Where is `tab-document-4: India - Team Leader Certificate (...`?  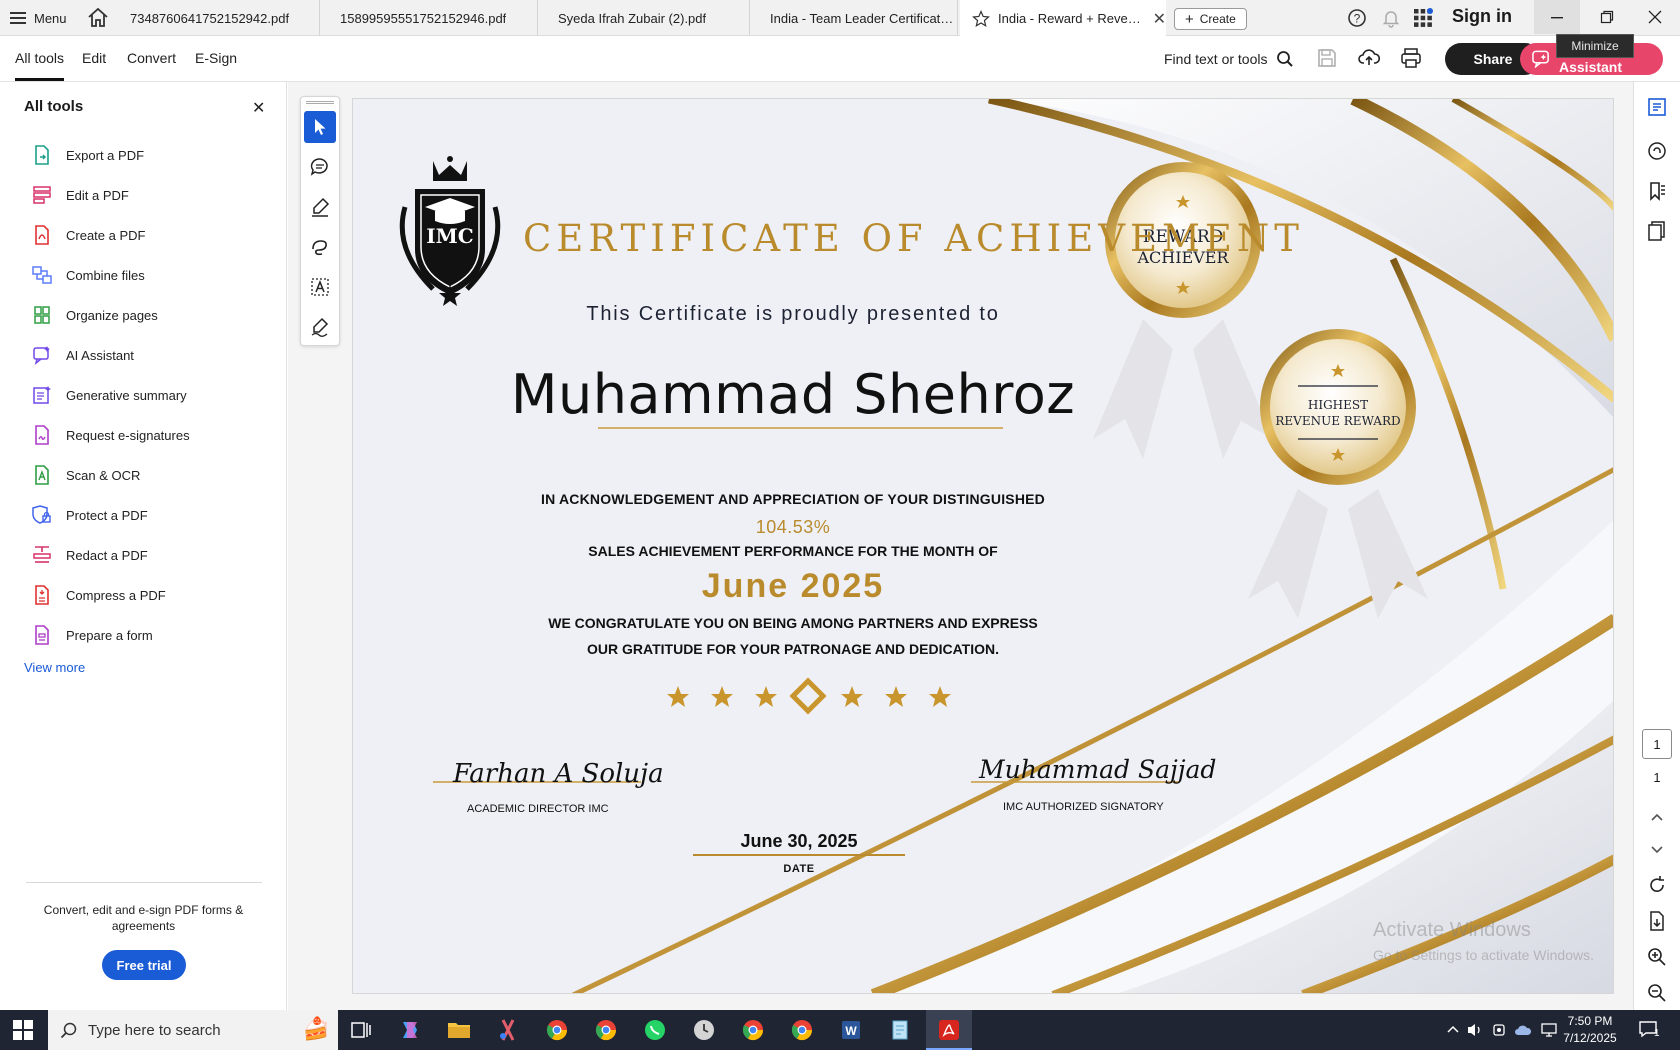 tab-document-4: India - Team Leader Certificate (... is located at coordinates (854, 18).